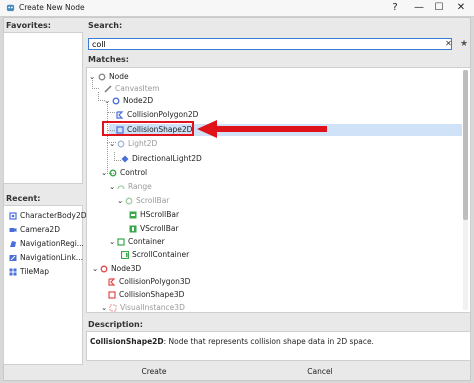 The width and height of the screenshot is (474, 383). What do you see at coordinates (148, 128) in the screenshot?
I see `annotation-highlight-box` at bounding box center [148, 128].